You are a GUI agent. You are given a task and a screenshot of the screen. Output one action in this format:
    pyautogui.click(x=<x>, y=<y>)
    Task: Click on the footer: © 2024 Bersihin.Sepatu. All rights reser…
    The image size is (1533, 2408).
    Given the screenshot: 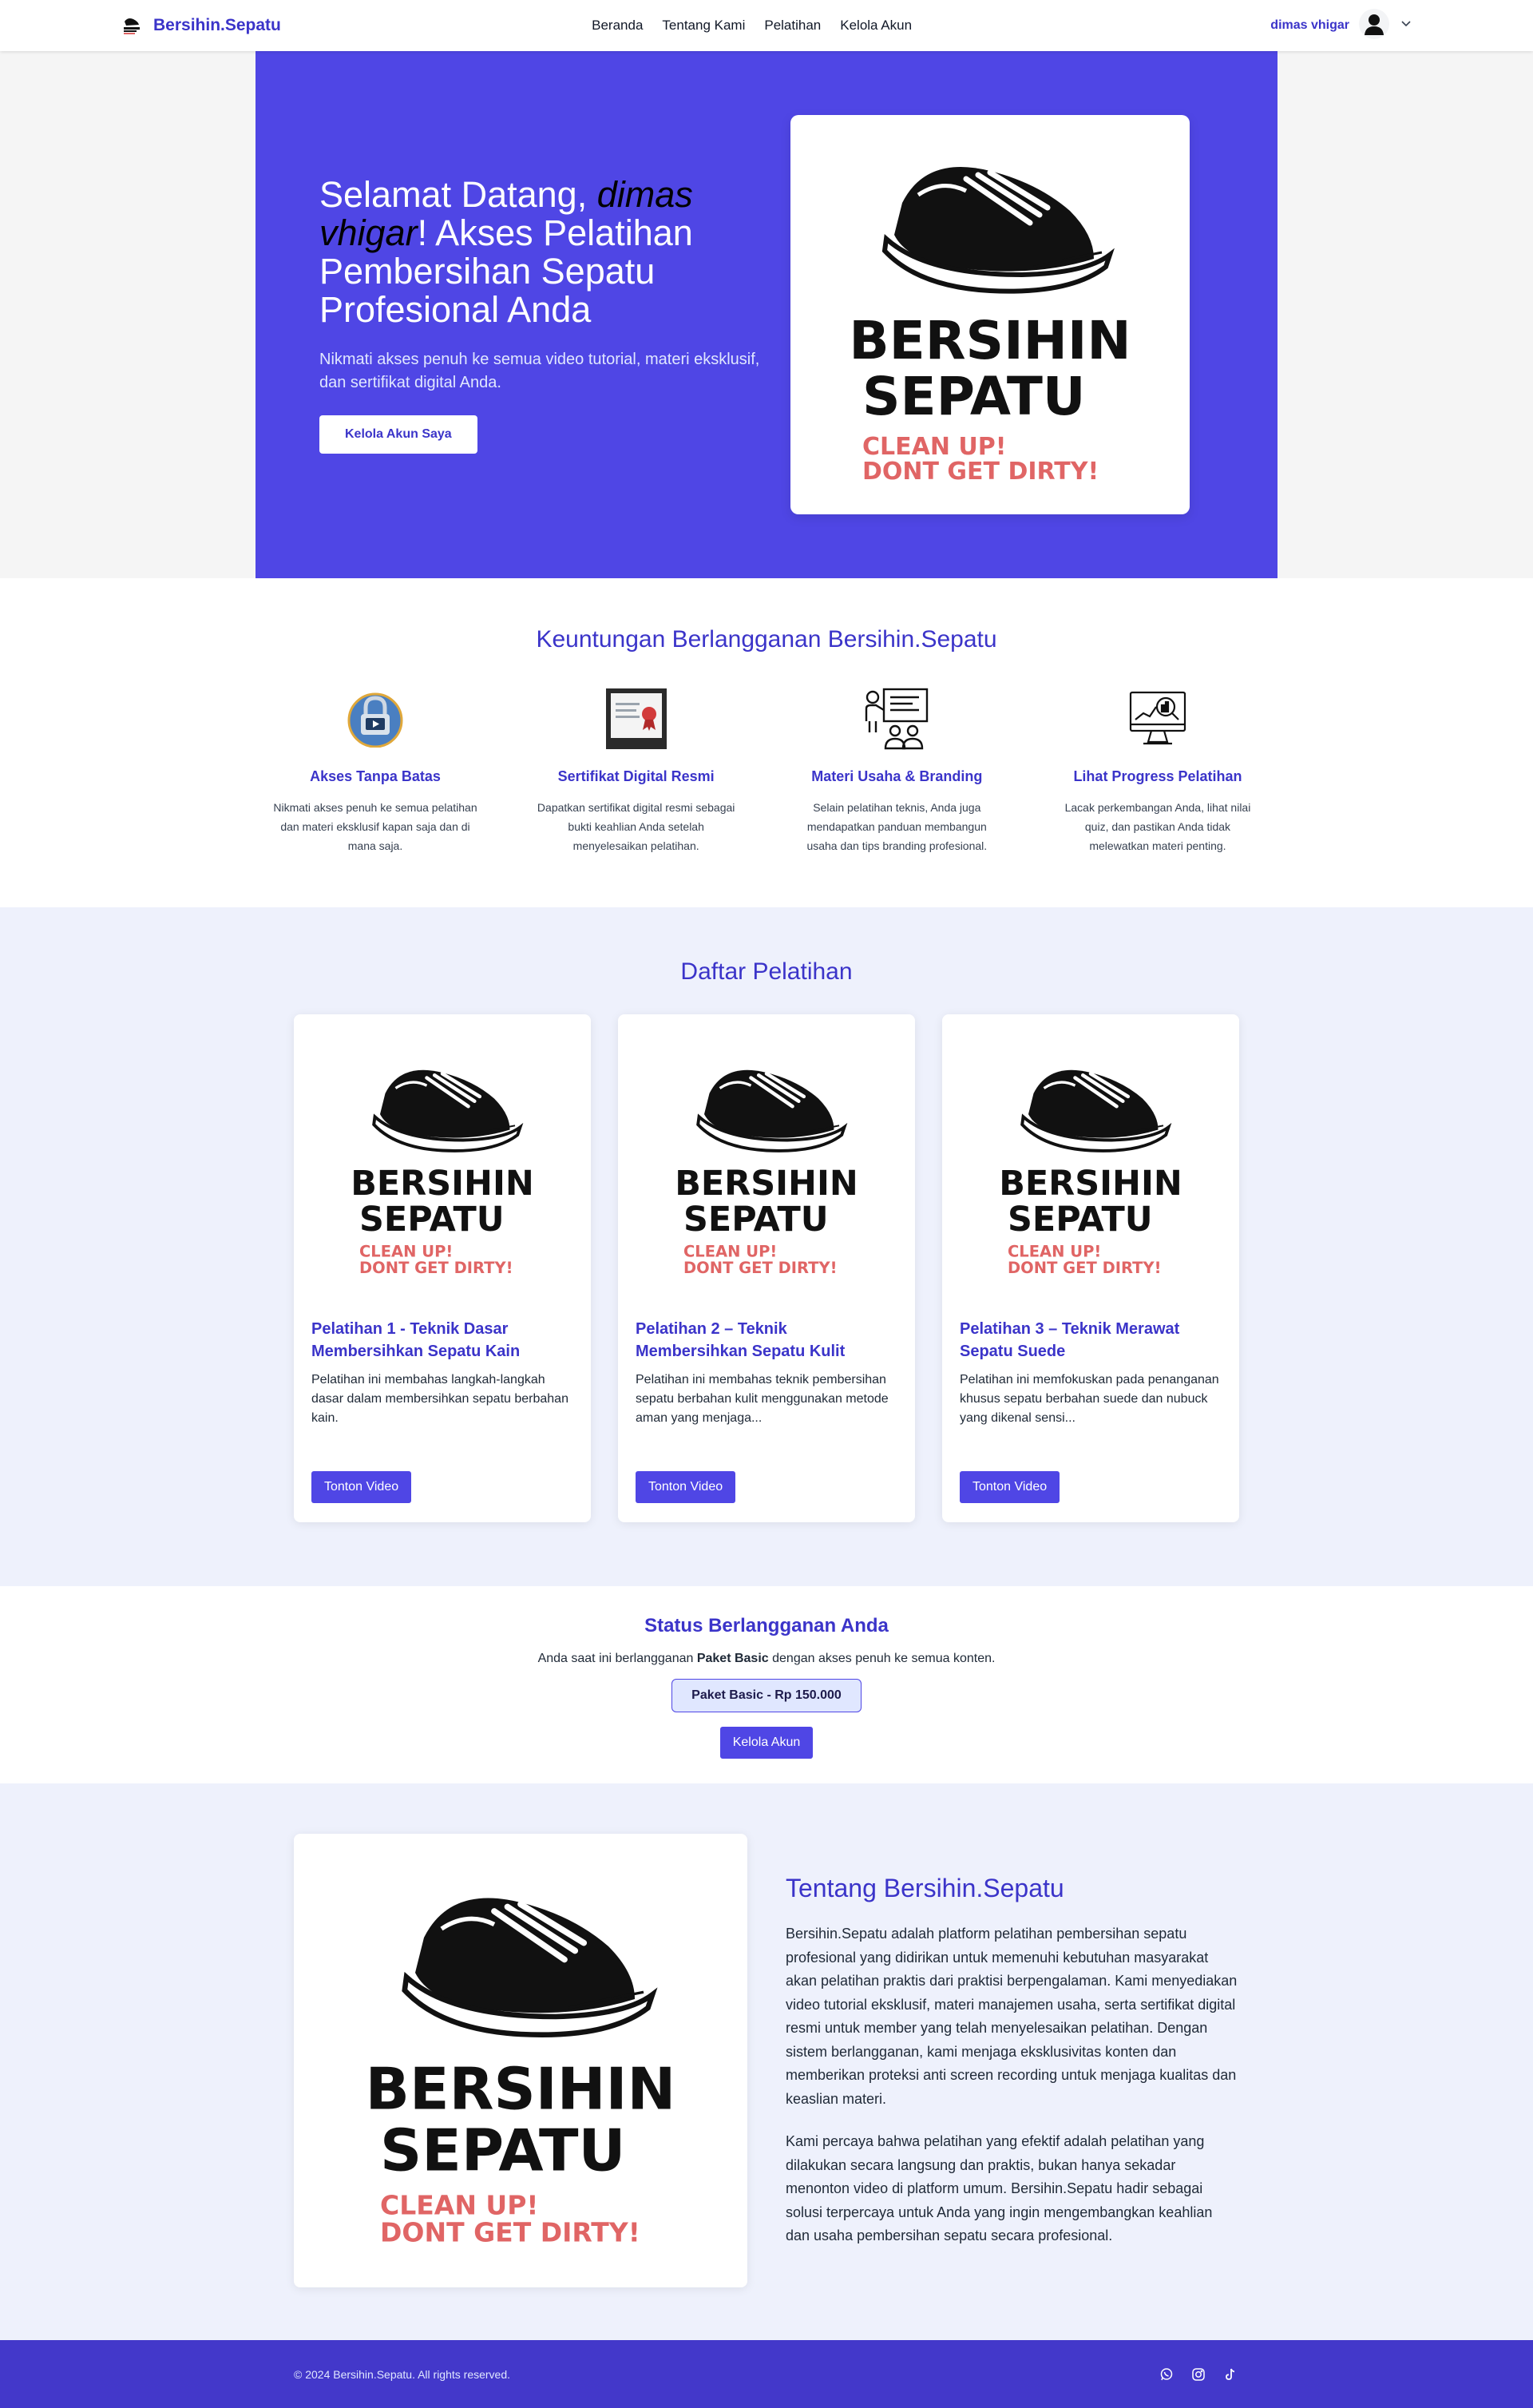 What is the action you would take?
    pyautogui.click(x=766, y=2374)
    